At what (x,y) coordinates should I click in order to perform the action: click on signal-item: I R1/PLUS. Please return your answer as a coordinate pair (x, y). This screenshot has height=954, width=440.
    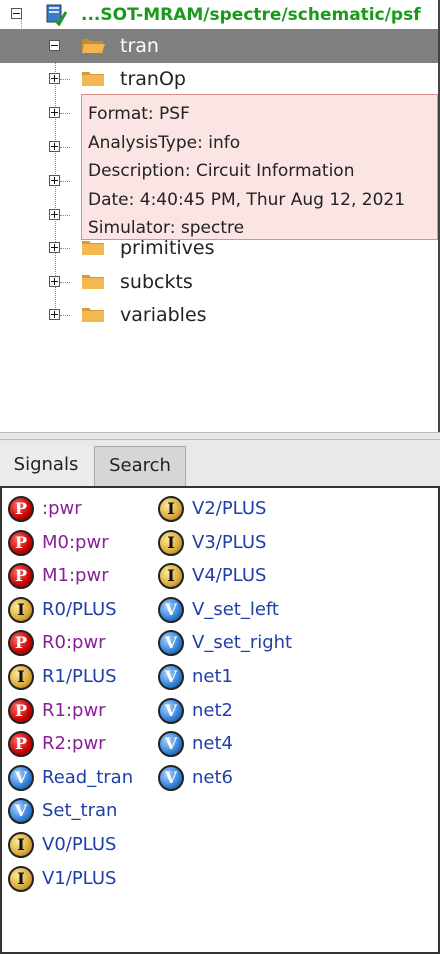
    Looking at the image, I should click on (78, 676).